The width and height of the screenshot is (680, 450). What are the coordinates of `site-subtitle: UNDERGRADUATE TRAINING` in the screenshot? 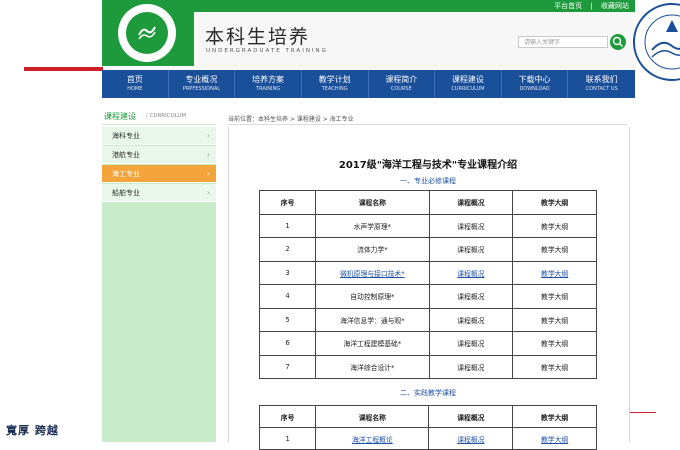 It's located at (267, 51).